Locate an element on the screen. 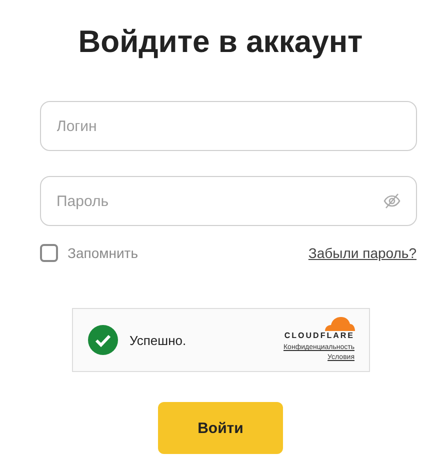 Image resolution: width=441 pixels, height=460 pixels. remember-label: Запомнить is located at coordinates (103, 253).